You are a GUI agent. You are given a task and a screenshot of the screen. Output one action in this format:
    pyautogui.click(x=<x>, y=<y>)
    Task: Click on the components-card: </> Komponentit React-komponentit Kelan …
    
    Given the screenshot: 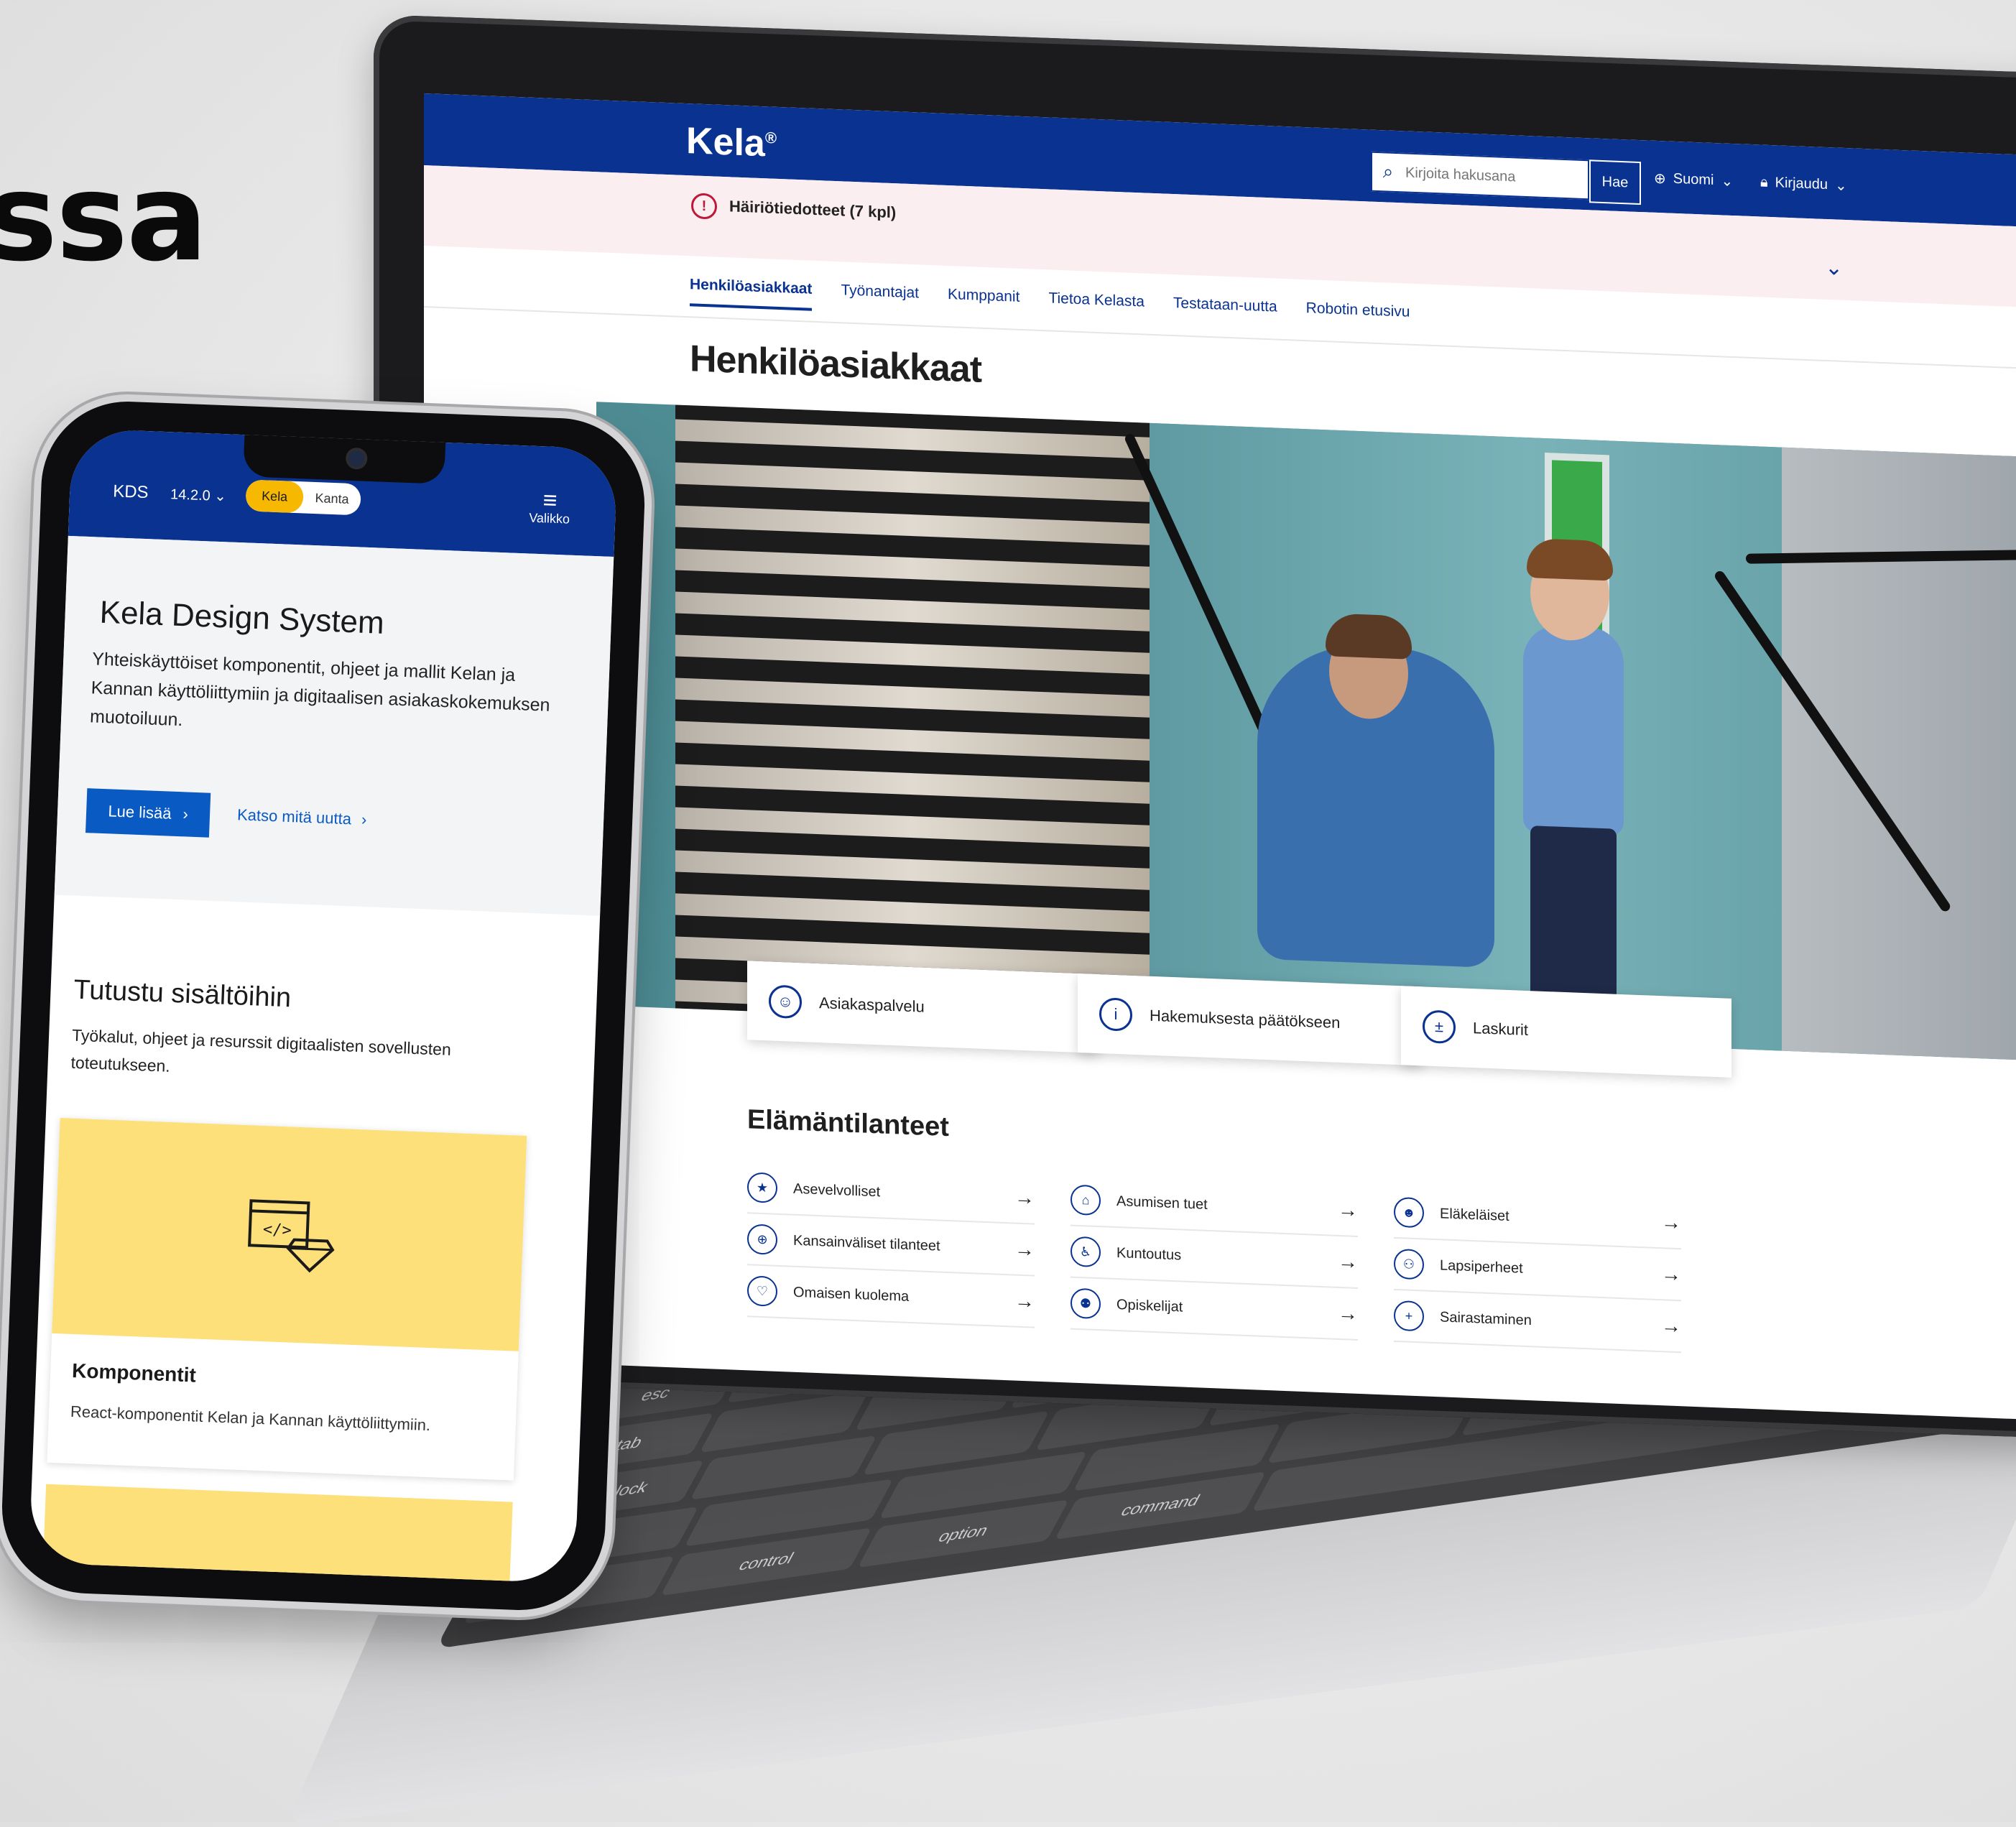 What is the action you would take?
    pyautogui.click(x=287, y=1299)
    